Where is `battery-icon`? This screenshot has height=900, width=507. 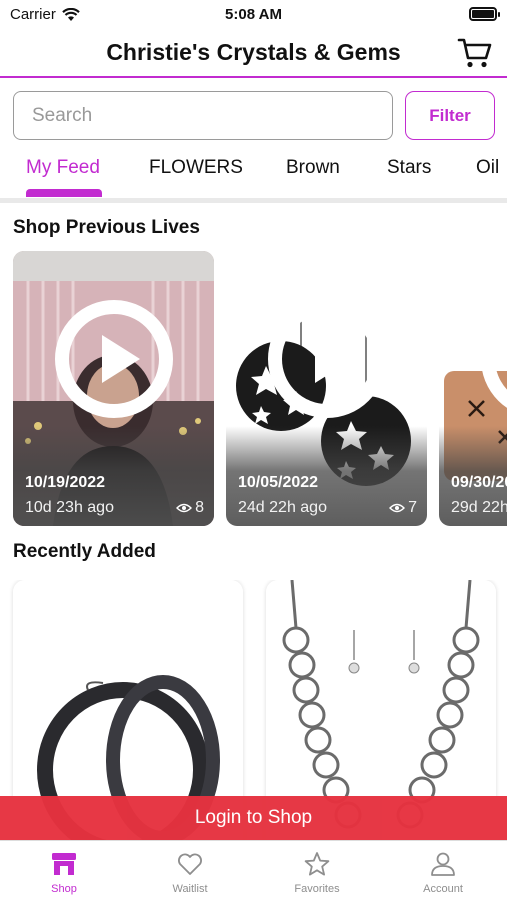
battery-icon is located at coordinates (484, 14).